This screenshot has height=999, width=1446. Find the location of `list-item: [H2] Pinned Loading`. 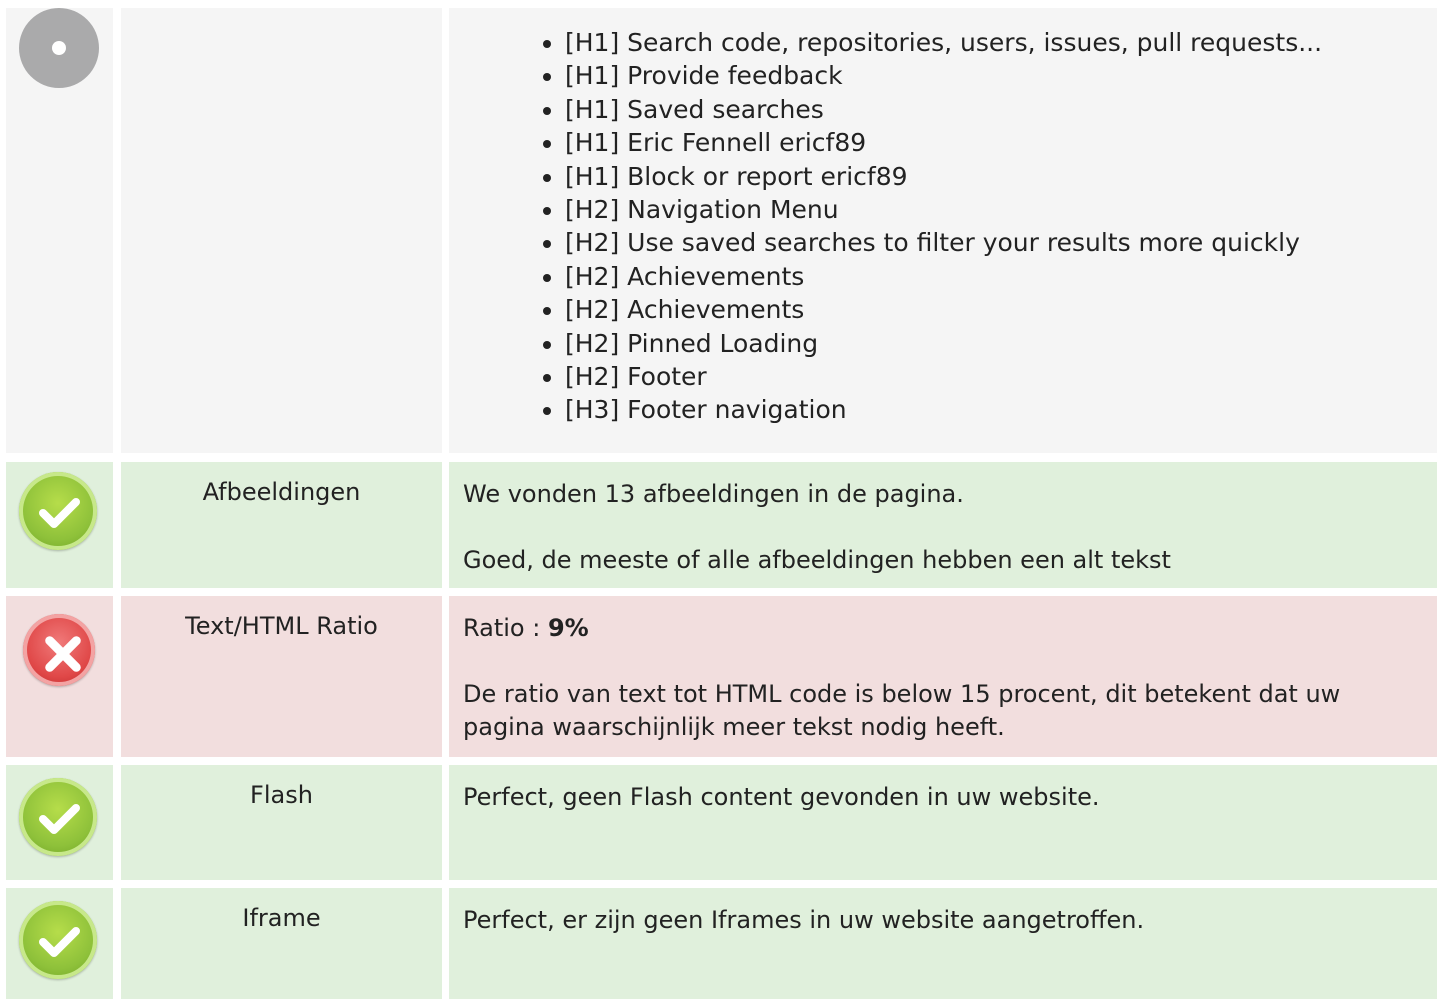

list-item: [H2] Pinned Loading is located at coordinates (994, 343).